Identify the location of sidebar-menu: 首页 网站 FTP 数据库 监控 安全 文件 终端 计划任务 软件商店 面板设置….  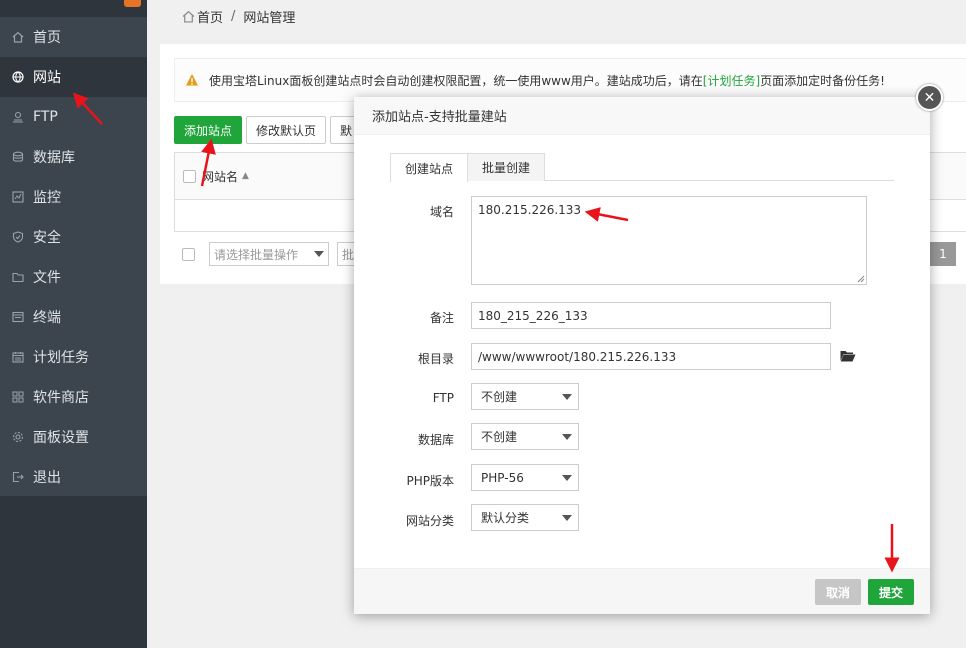
(73, 257).